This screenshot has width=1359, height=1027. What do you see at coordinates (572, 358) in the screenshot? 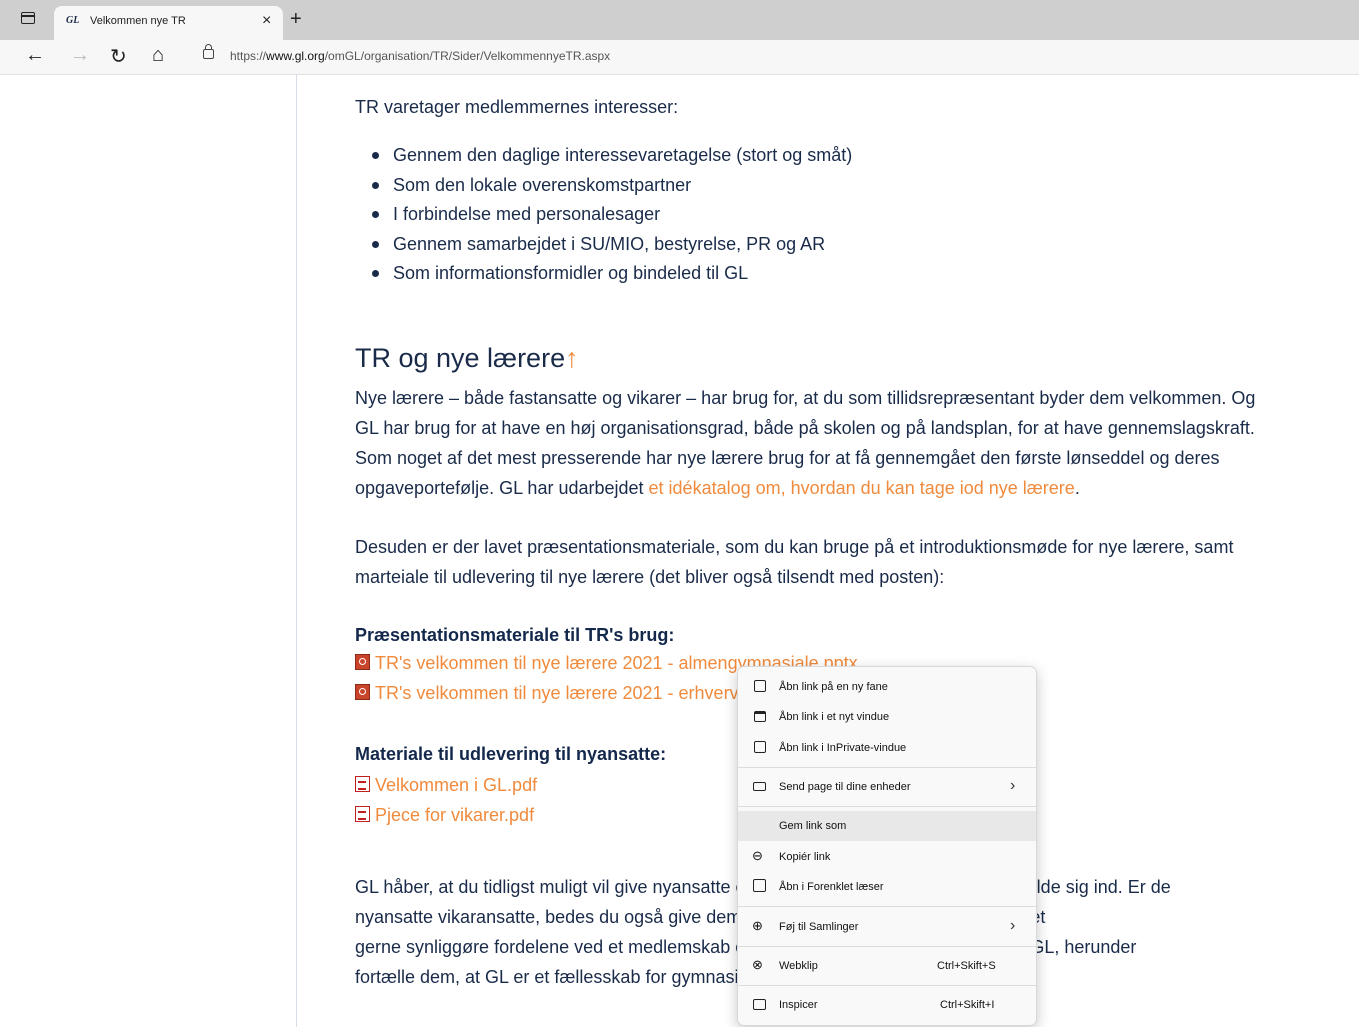
I see `back-to-top-icon: ↑` at bounding box center [572, 358].